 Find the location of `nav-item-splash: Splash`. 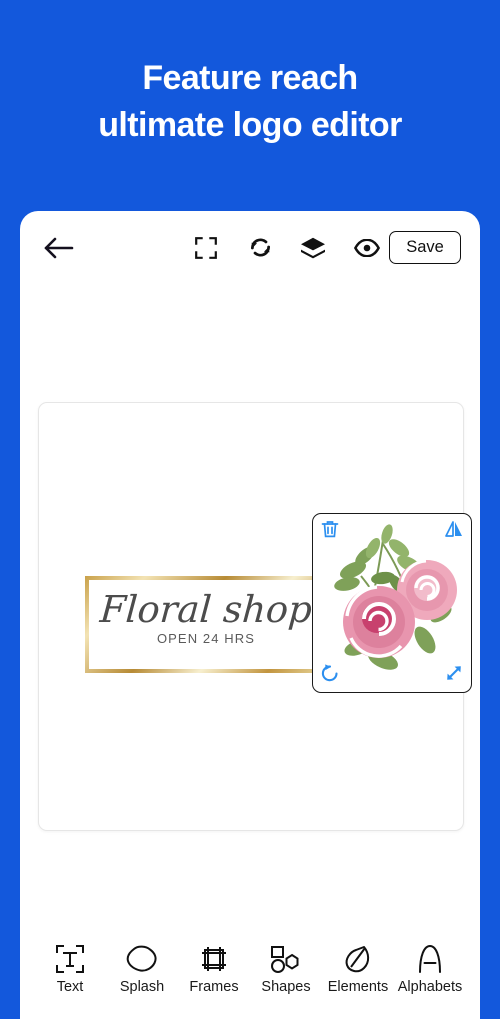

nav-item-splash: Splash is located at coordinates (142, 969).